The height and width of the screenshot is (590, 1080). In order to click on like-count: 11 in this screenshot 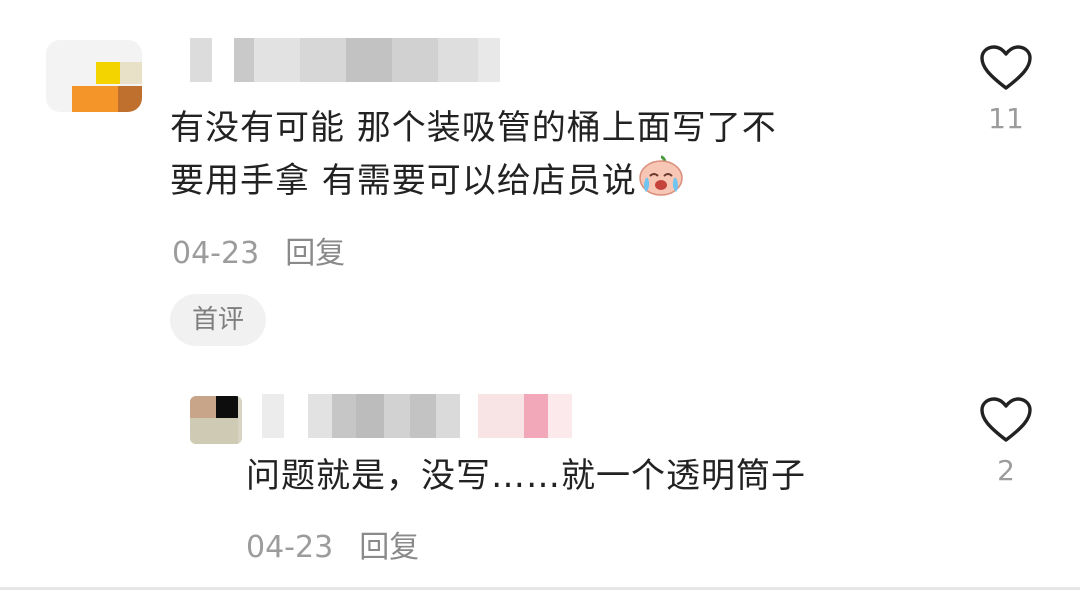, I will do `click(1006, 118)`.